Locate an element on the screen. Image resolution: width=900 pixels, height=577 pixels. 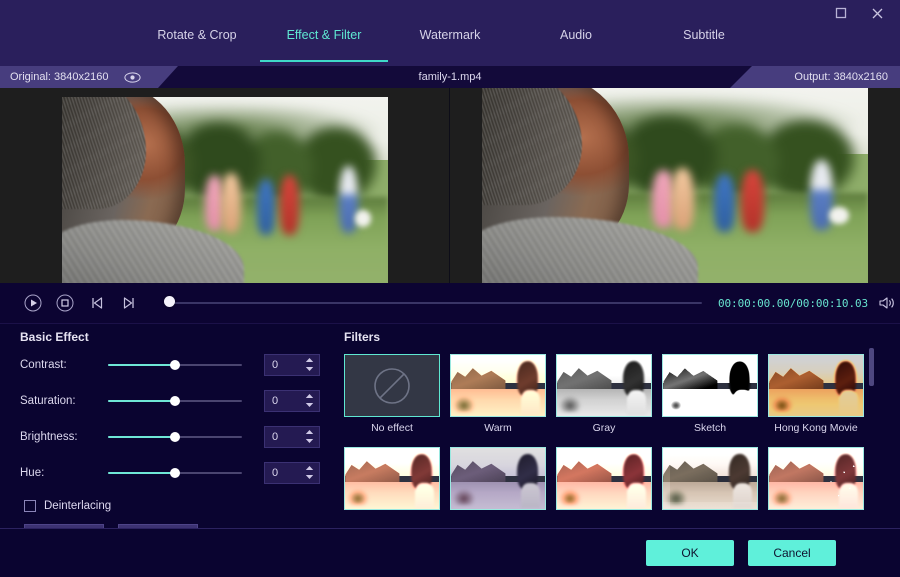
no-effect-icon is located at coordinates (392, 385).